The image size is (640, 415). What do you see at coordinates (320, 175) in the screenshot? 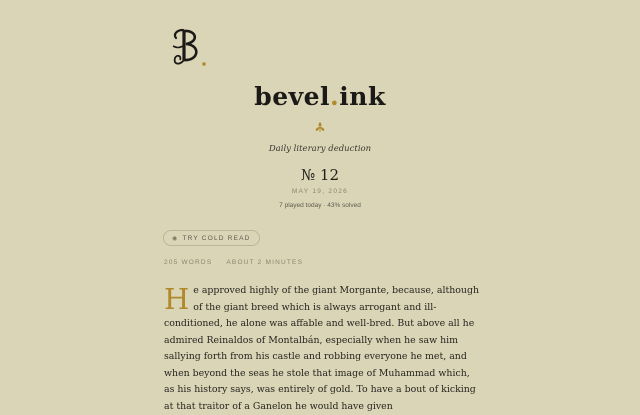
I see `issue-number: № 12` at bounding box center [320, 175].